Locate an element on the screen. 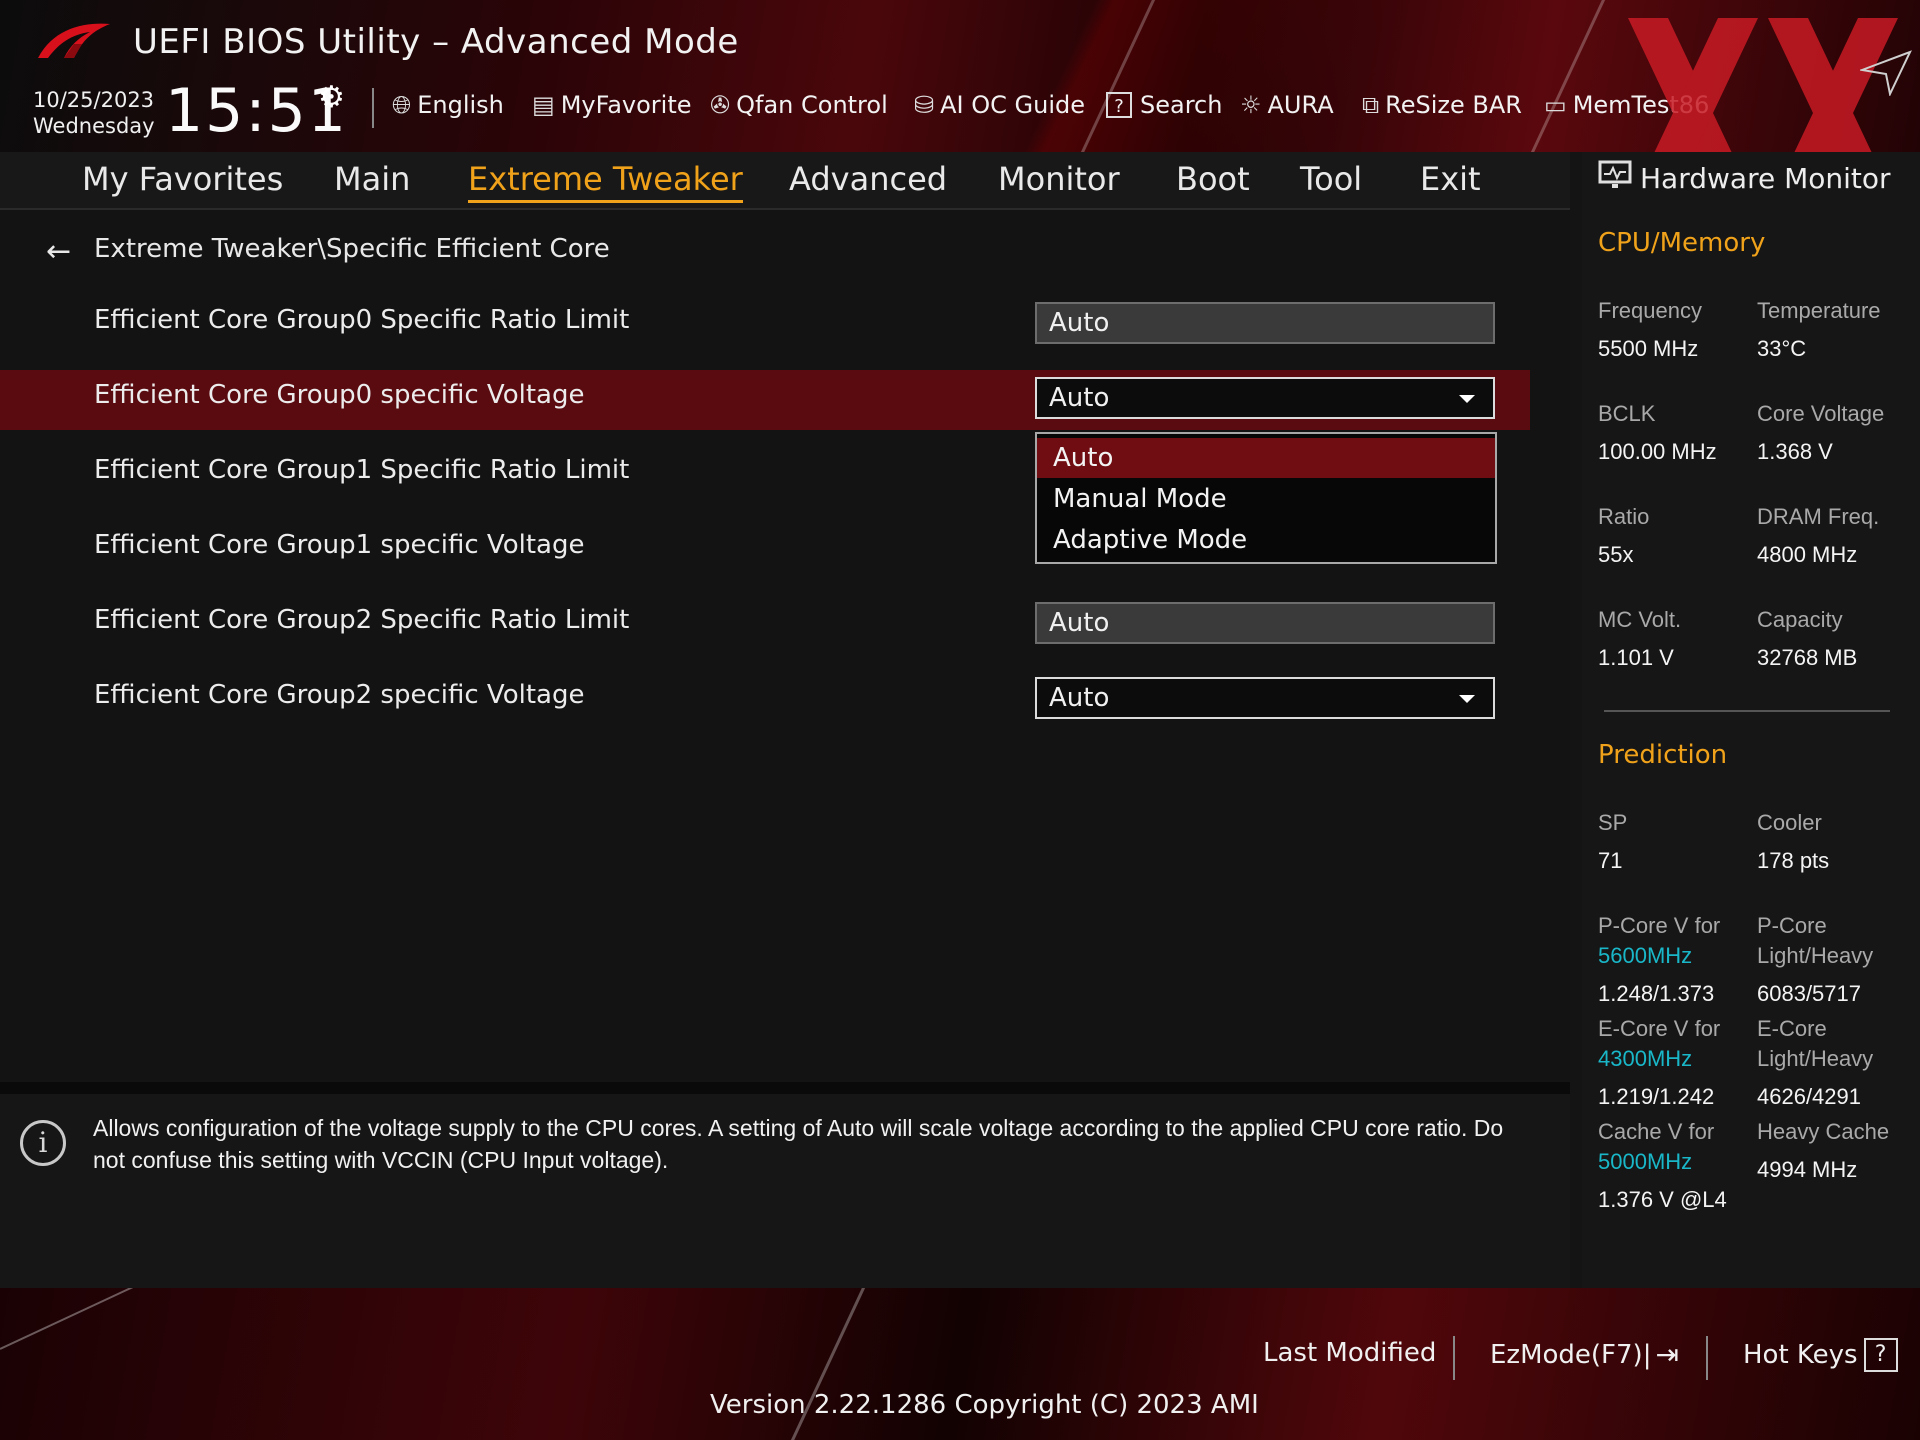 This screenshot has width=1920, height=1440. resize-bar-button: ⧉ ReSize BAR is located at coordinates (1442, 105).